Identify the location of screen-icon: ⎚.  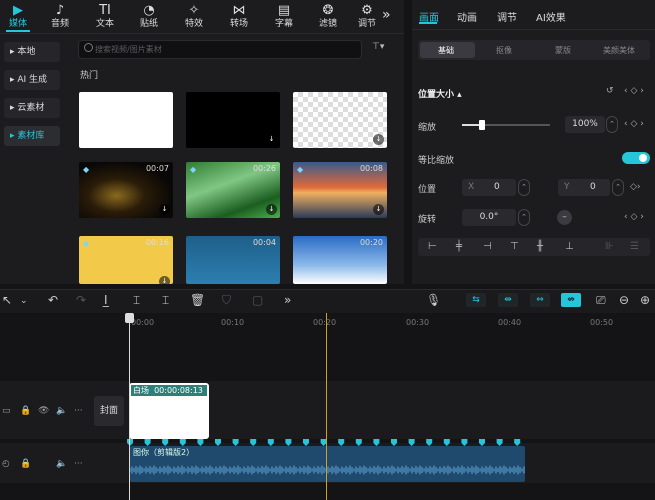
(601, 300).